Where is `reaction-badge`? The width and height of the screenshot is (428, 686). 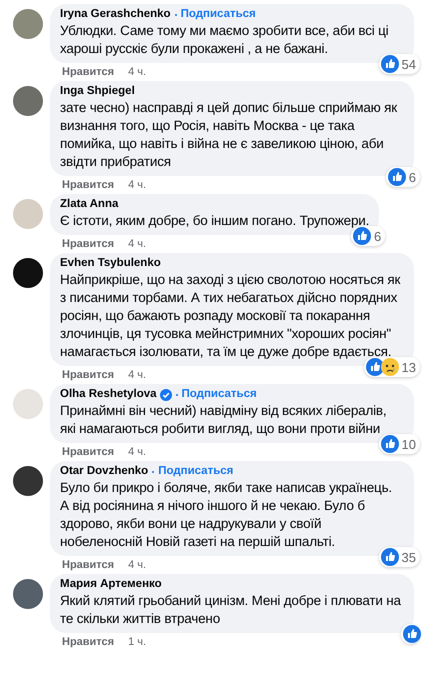 reaction-badge is located at coordinates (410, 634).